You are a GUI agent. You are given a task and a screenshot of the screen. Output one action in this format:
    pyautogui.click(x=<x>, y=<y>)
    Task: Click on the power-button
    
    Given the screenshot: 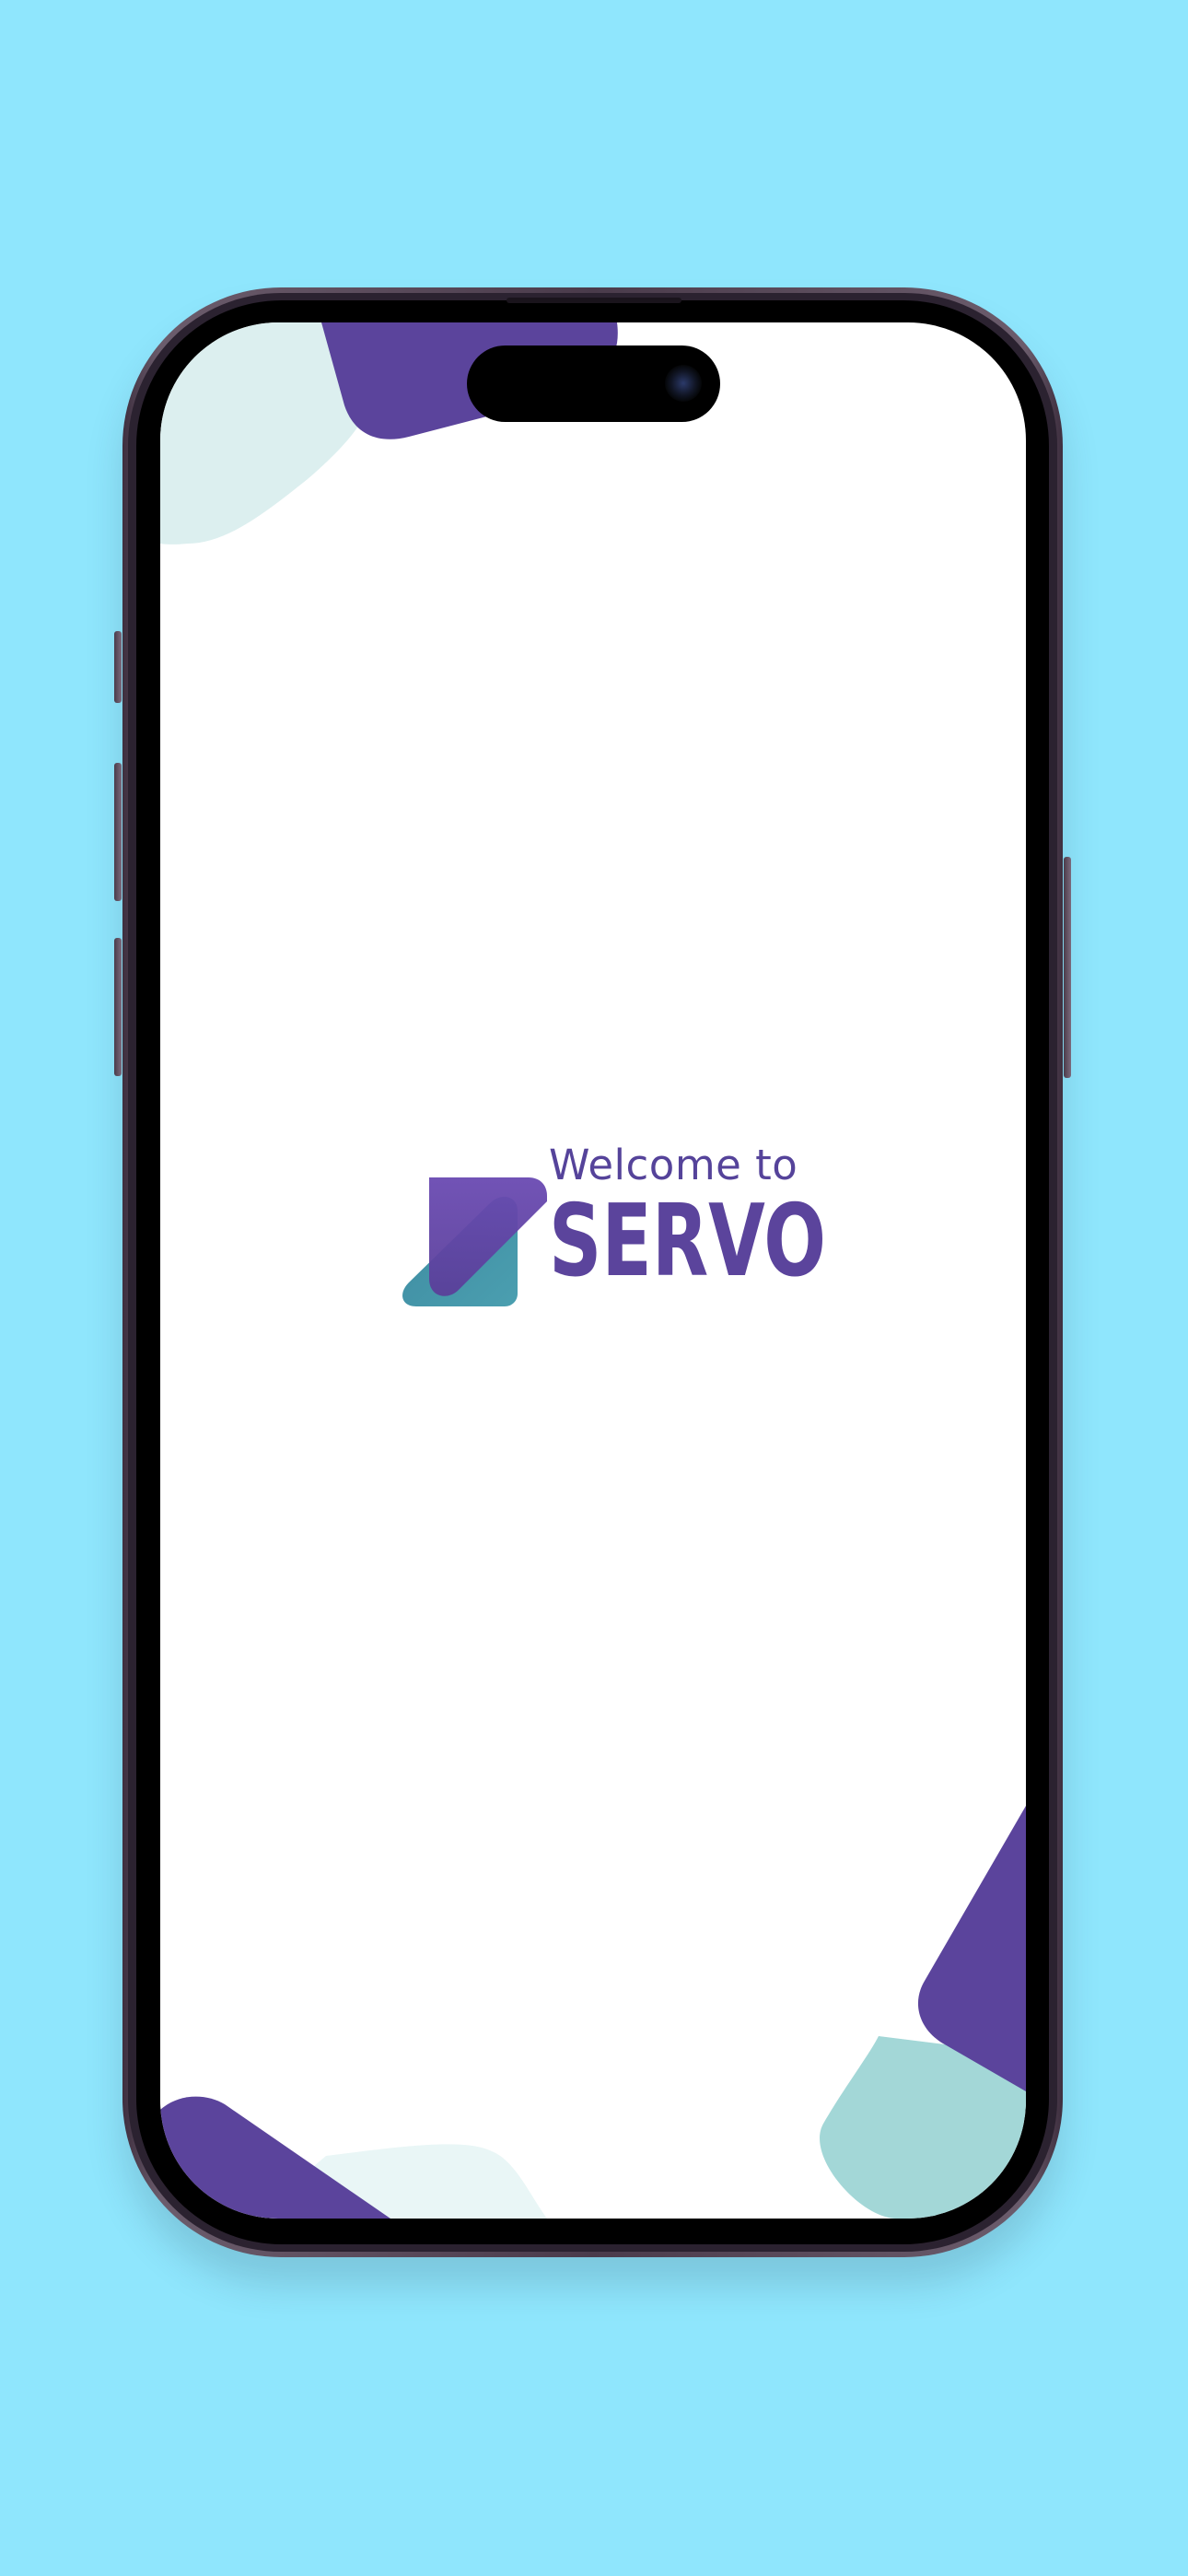 What is the action you would take?
    pyautogui.click(x=1067, y=967)
    